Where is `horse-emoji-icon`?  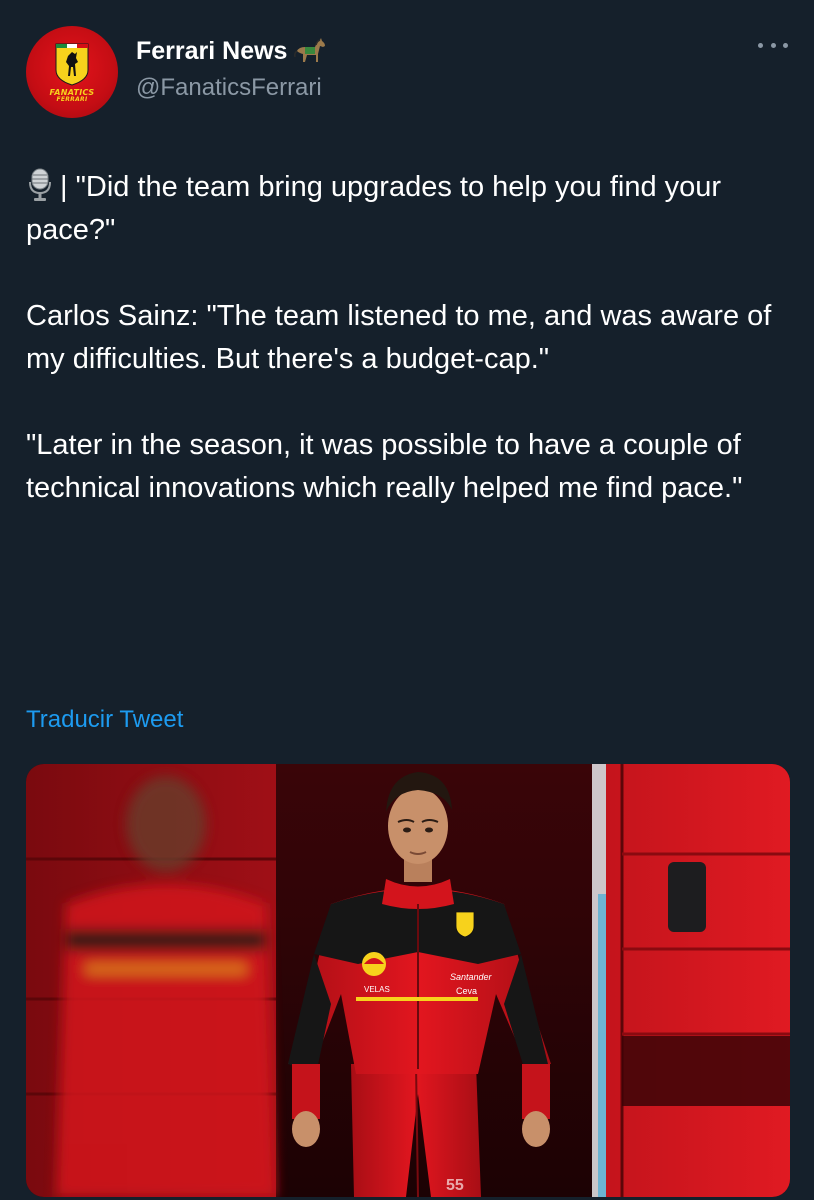
horse-emoji-icon is located at coordinates (310, 50).